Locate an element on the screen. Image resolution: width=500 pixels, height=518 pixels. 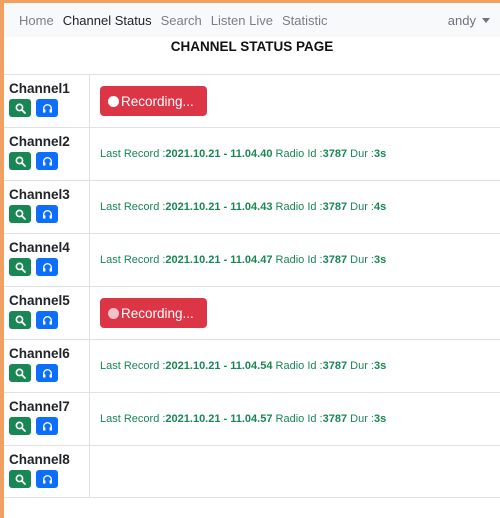
nav-statistic: Statistic is located at coordinates (305, 20).